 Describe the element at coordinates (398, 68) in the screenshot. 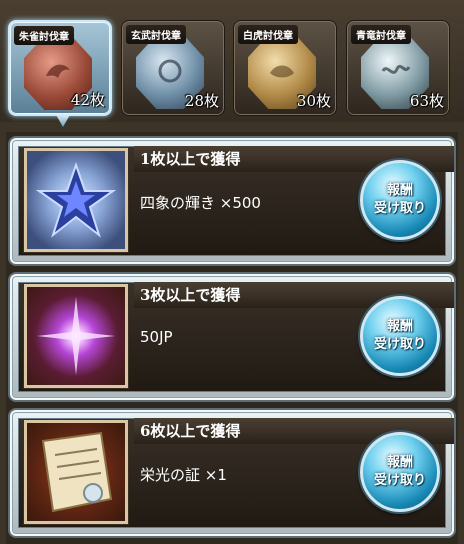

I see `tab-seiryu: 青竜討伐章 63枚` at that location.